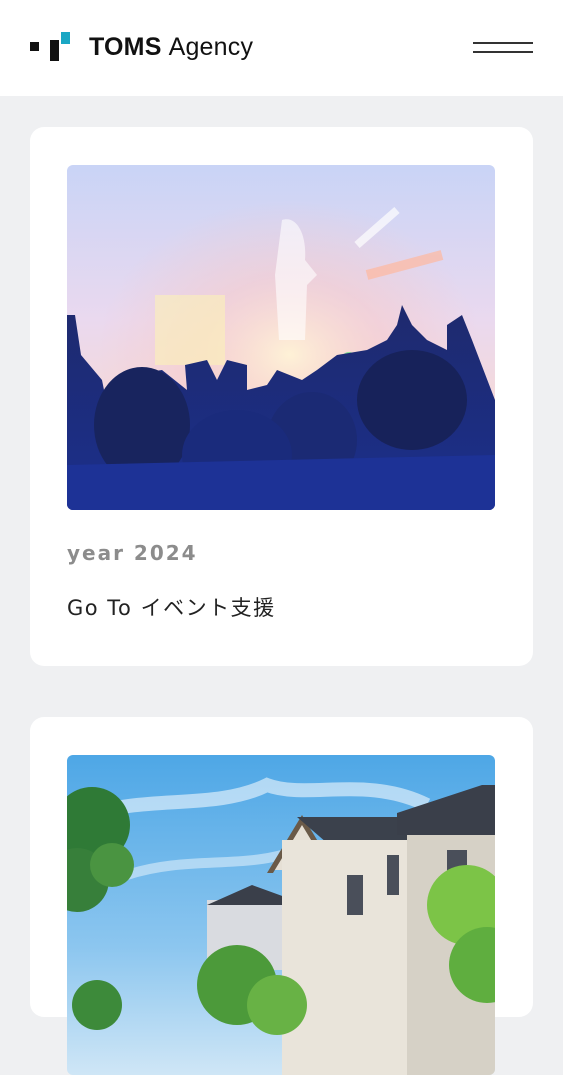 Image resolution: width=563 pixels, height=1075 pixels. Describe the element at coordinates (502, 48) in the screenshot. I see `hamburger-menu-button` at that location.